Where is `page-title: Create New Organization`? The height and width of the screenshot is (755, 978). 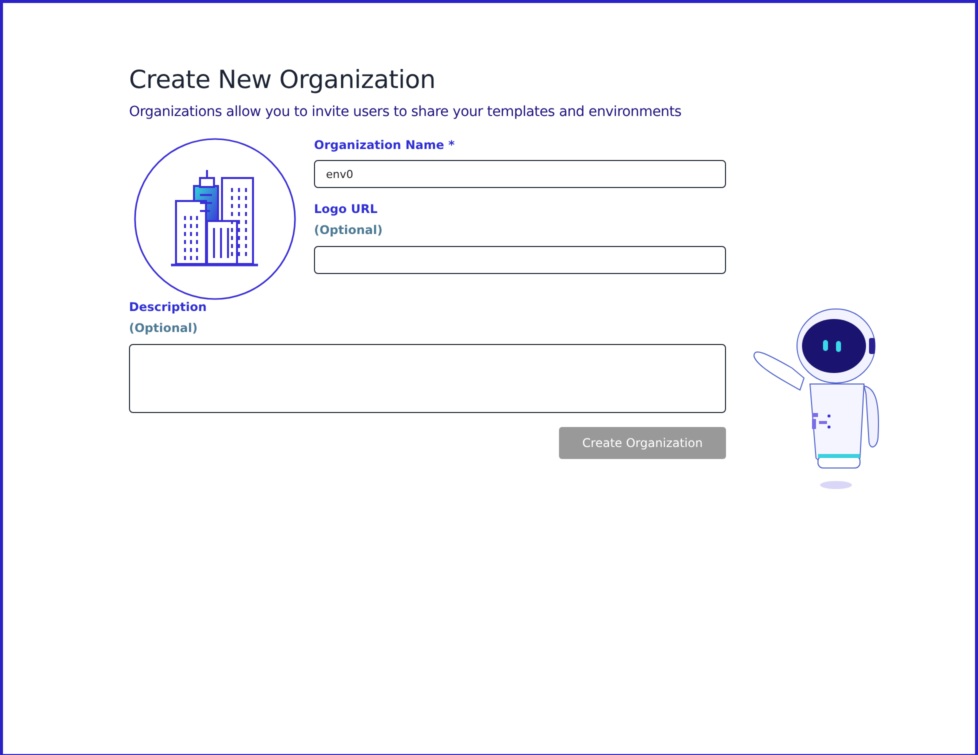 page-title: Create New Organization is located at coordinates (282, 79).